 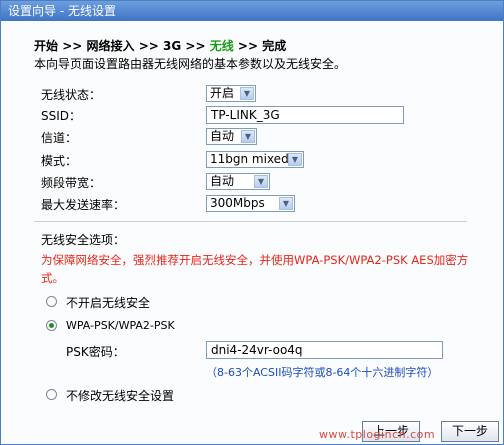 I want to click on step-finish: 完成, so click(x=274, y=46).